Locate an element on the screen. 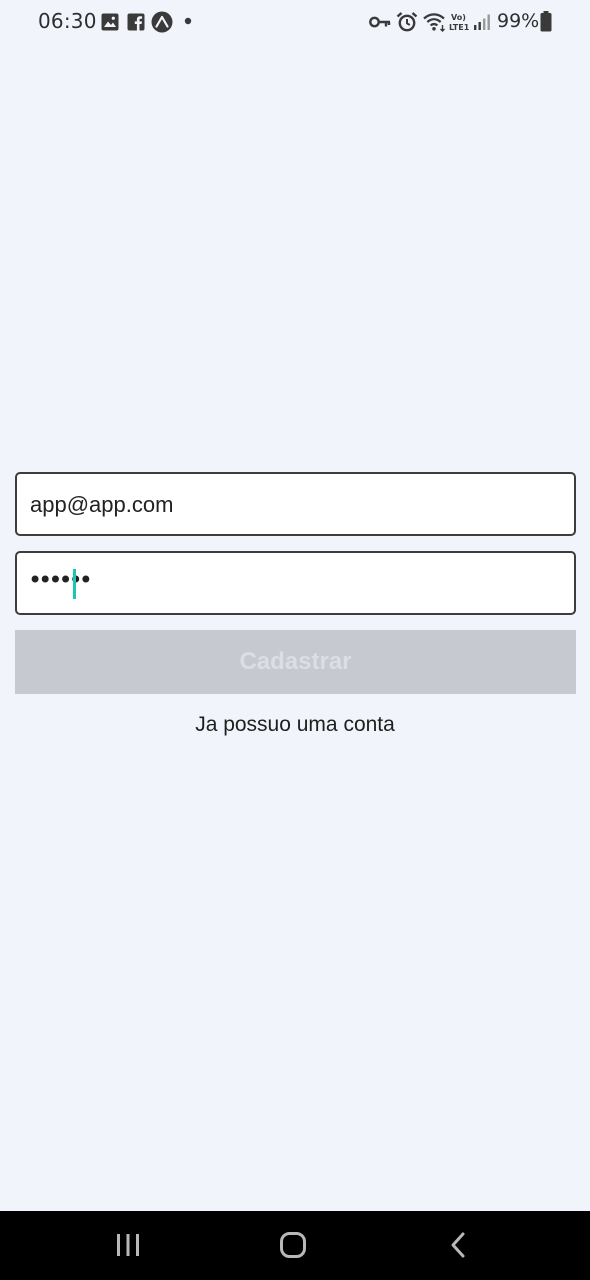 The height and width of the screenshot is (1280, 590). navigation-bar is located at coordinates (295, 1245).